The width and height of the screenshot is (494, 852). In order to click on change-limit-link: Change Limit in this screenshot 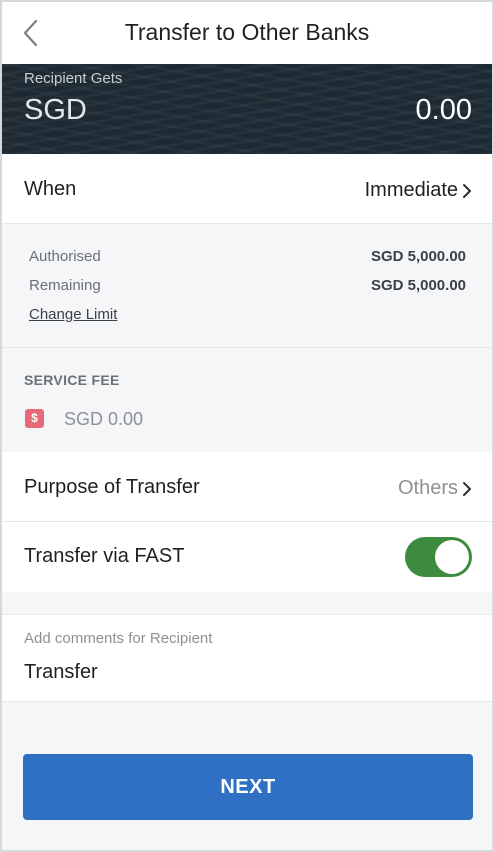, I will do `click(73, 314)`.